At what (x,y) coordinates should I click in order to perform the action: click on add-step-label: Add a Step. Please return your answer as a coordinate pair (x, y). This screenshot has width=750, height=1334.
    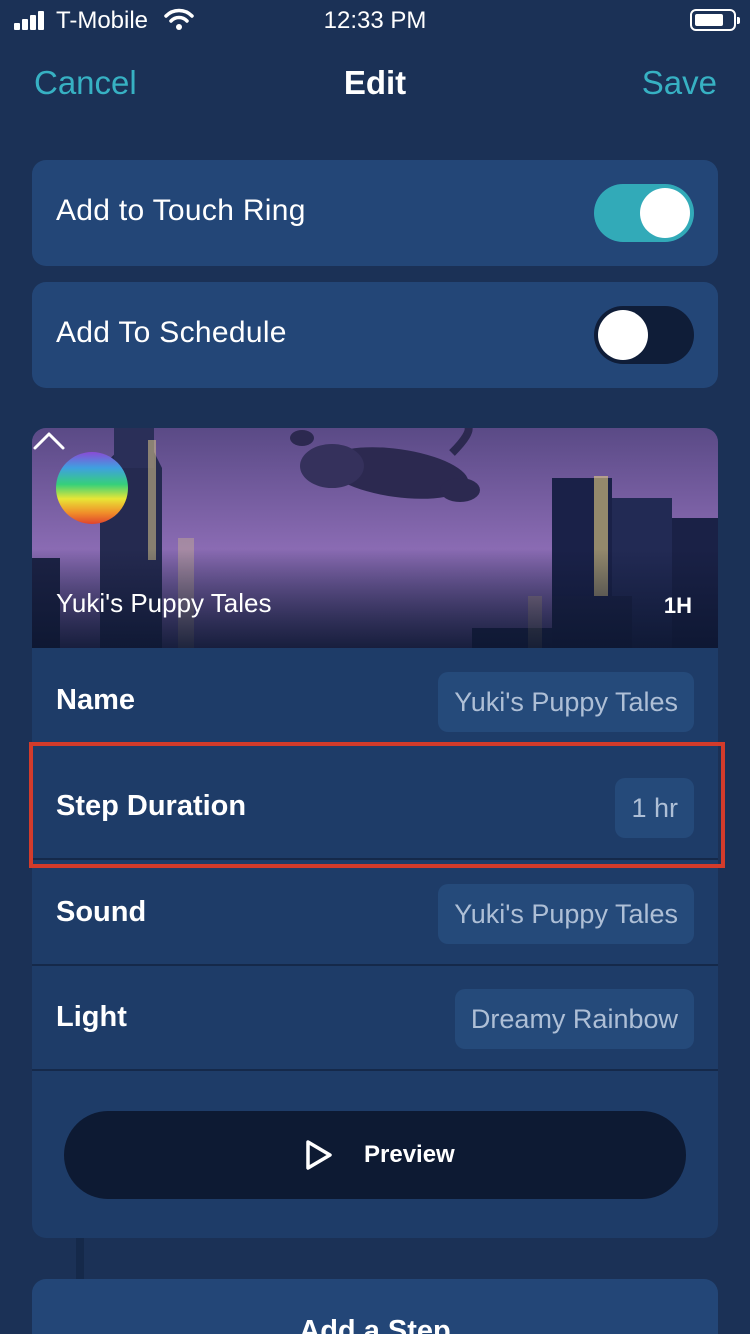
    Looking at the image, I should click on (375, 1324).